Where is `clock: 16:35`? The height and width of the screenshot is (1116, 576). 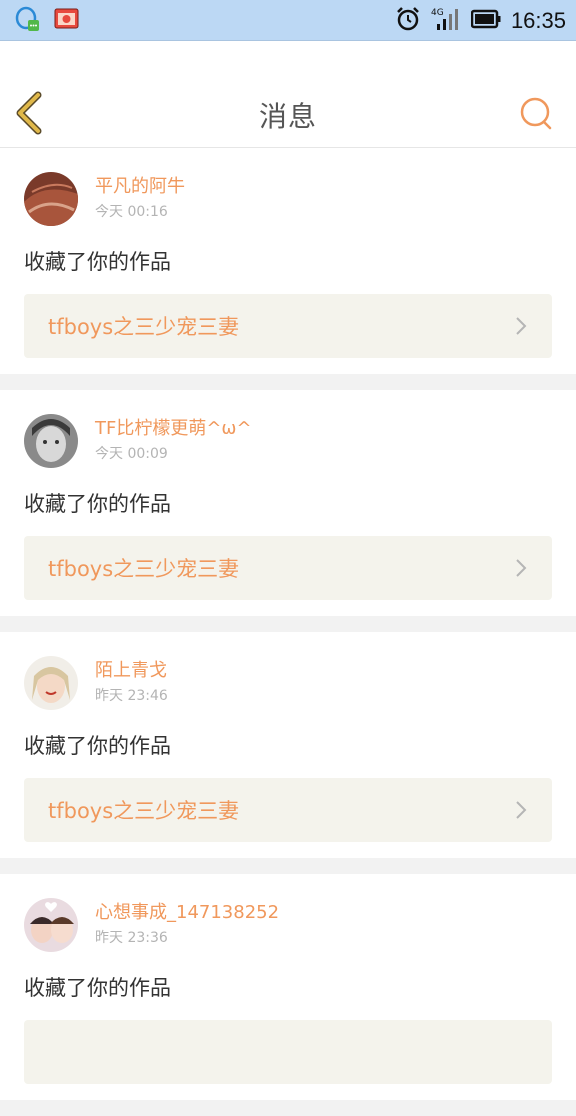 clock: 16:35 is located at coordinates (538, 20).